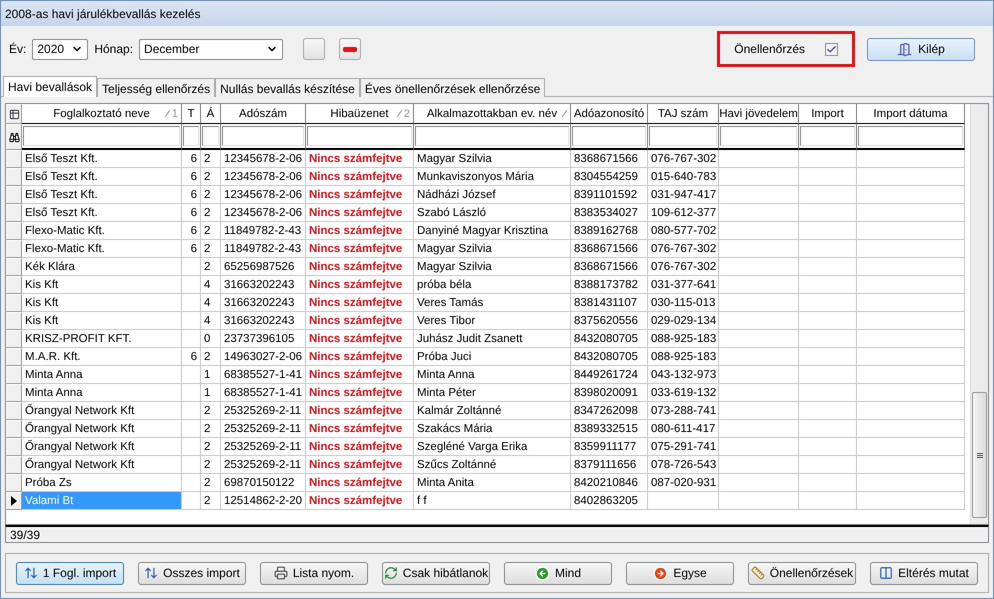  What do you see at coordinates (492, 501) in the screenshot?
I see `table-cell: f f` at bounding box center [492, 501].